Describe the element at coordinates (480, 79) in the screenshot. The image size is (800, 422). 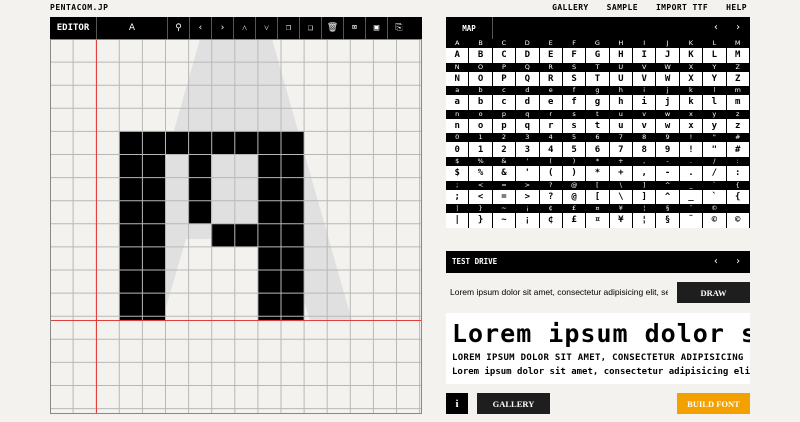
I see `map-cell-glyph: O` at that location.